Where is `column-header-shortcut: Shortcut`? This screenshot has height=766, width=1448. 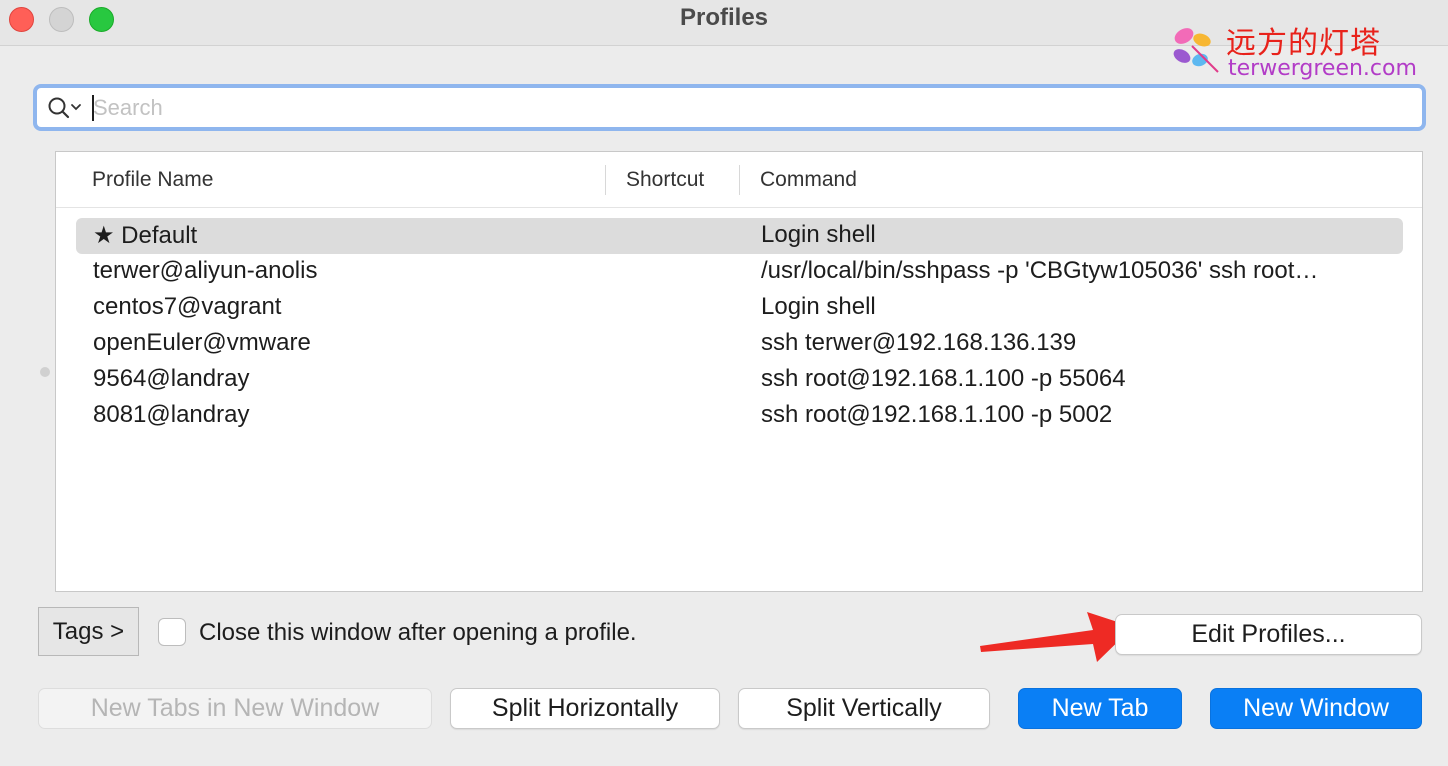
column-header-shortcut: Shortcut is located at coordinates (665, 180).